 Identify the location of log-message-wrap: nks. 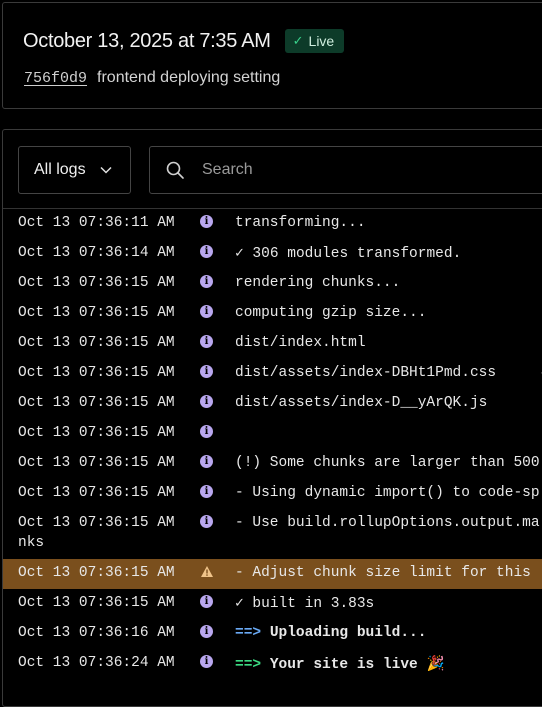
(31, 543).